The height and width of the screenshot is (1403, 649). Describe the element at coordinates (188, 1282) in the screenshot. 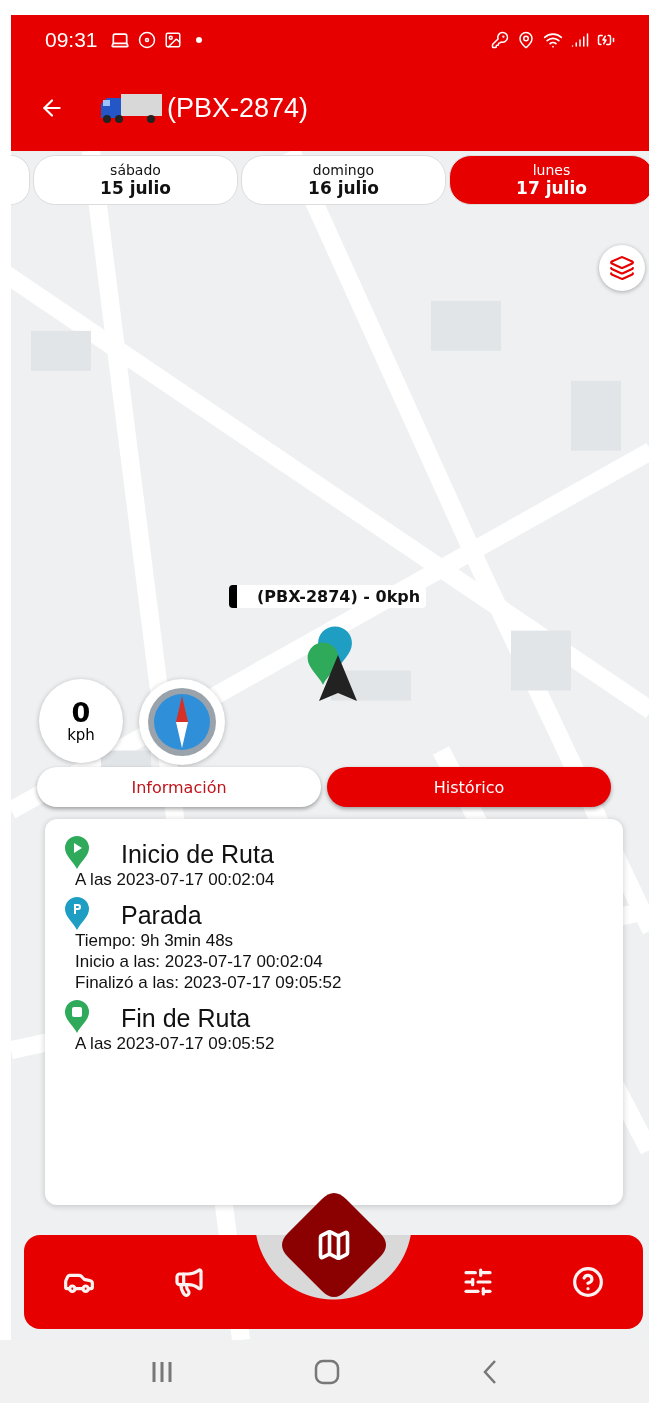

I see `megaphone-icon` at that location.